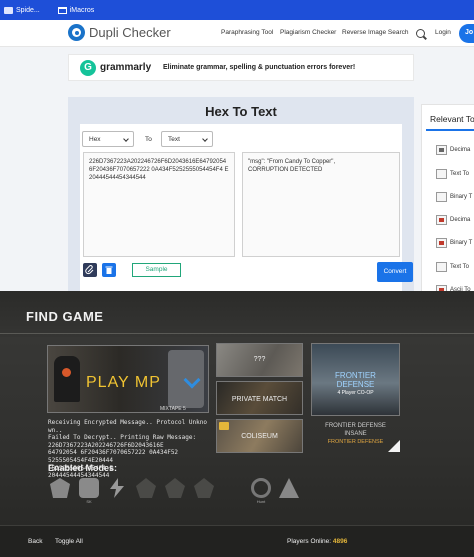  What do you see at coordinates (289, 488) in the screenshot?
I see `triangle-icon` at bounding box center [289, 488].